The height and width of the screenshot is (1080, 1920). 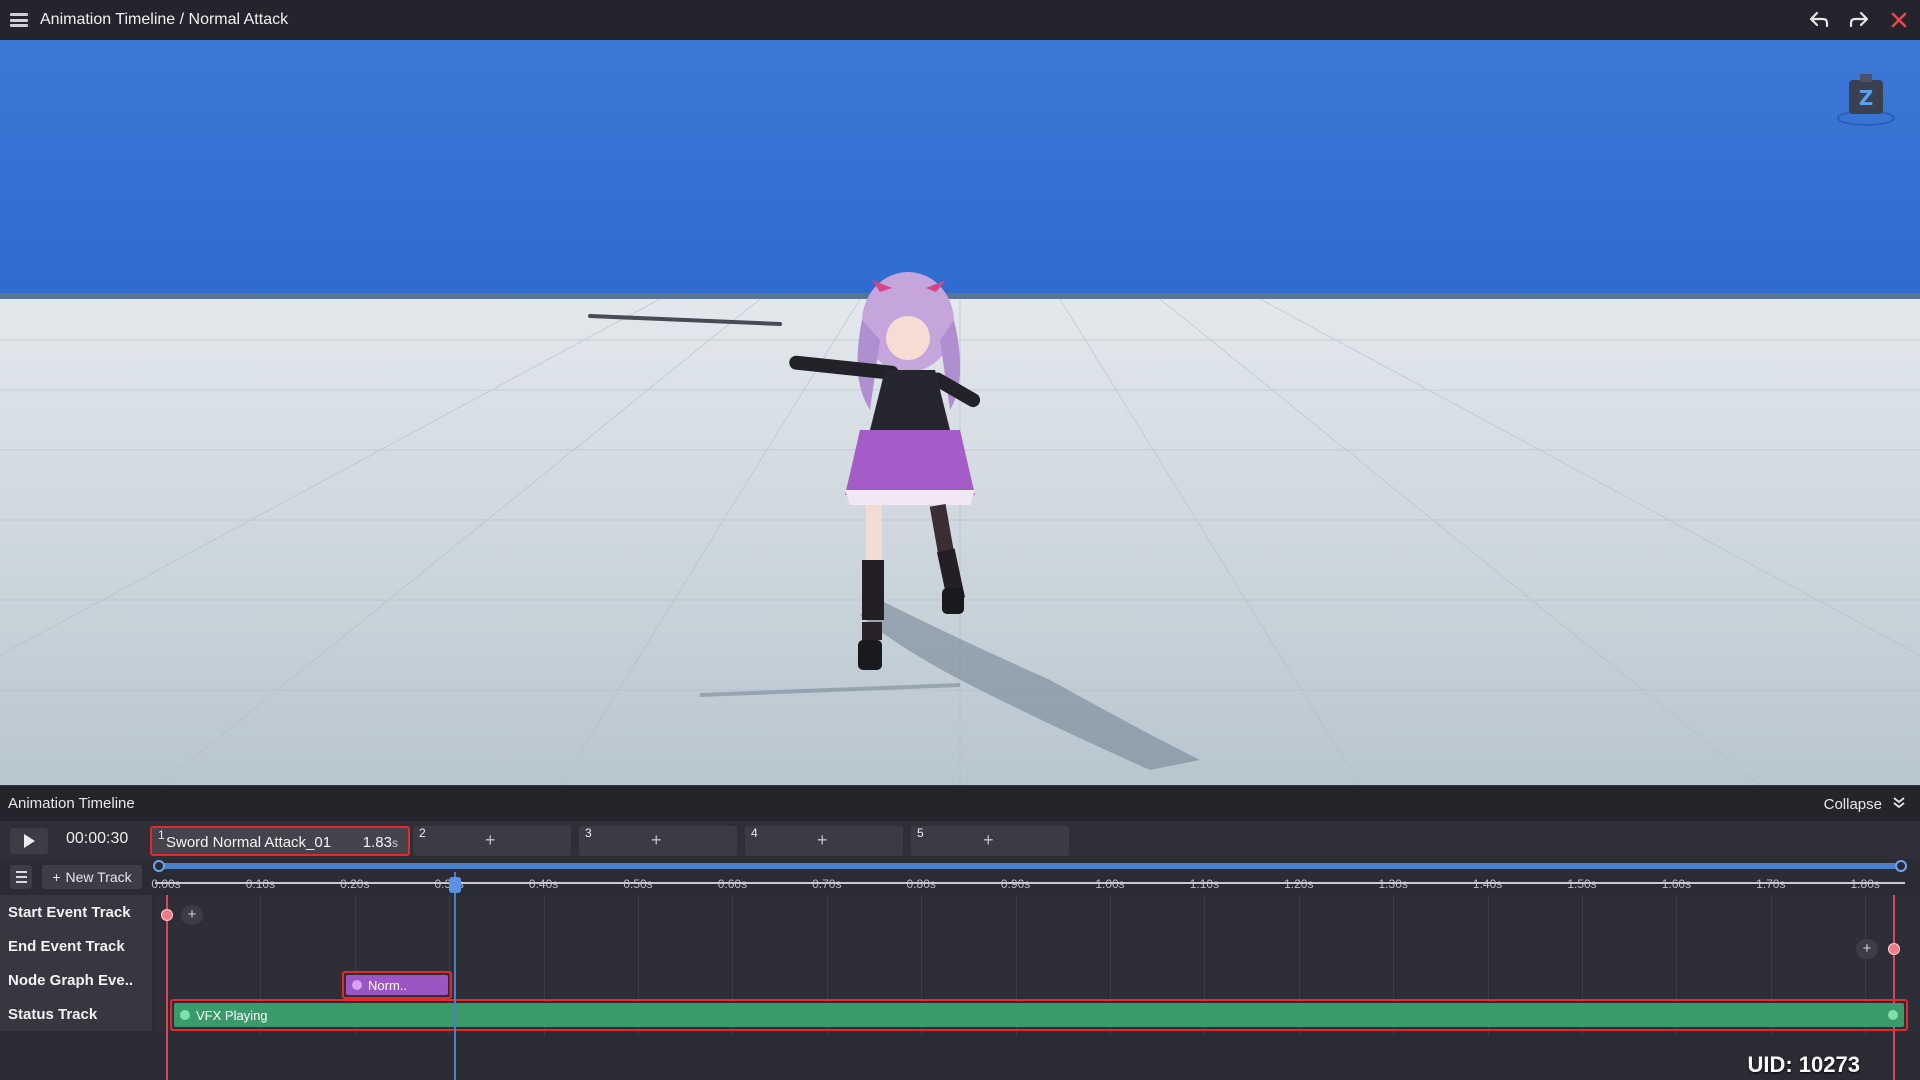 What do you see at coordinates (19, 20) in the screenshot?
I see `menu-icon` at bounding box center [19, 20].